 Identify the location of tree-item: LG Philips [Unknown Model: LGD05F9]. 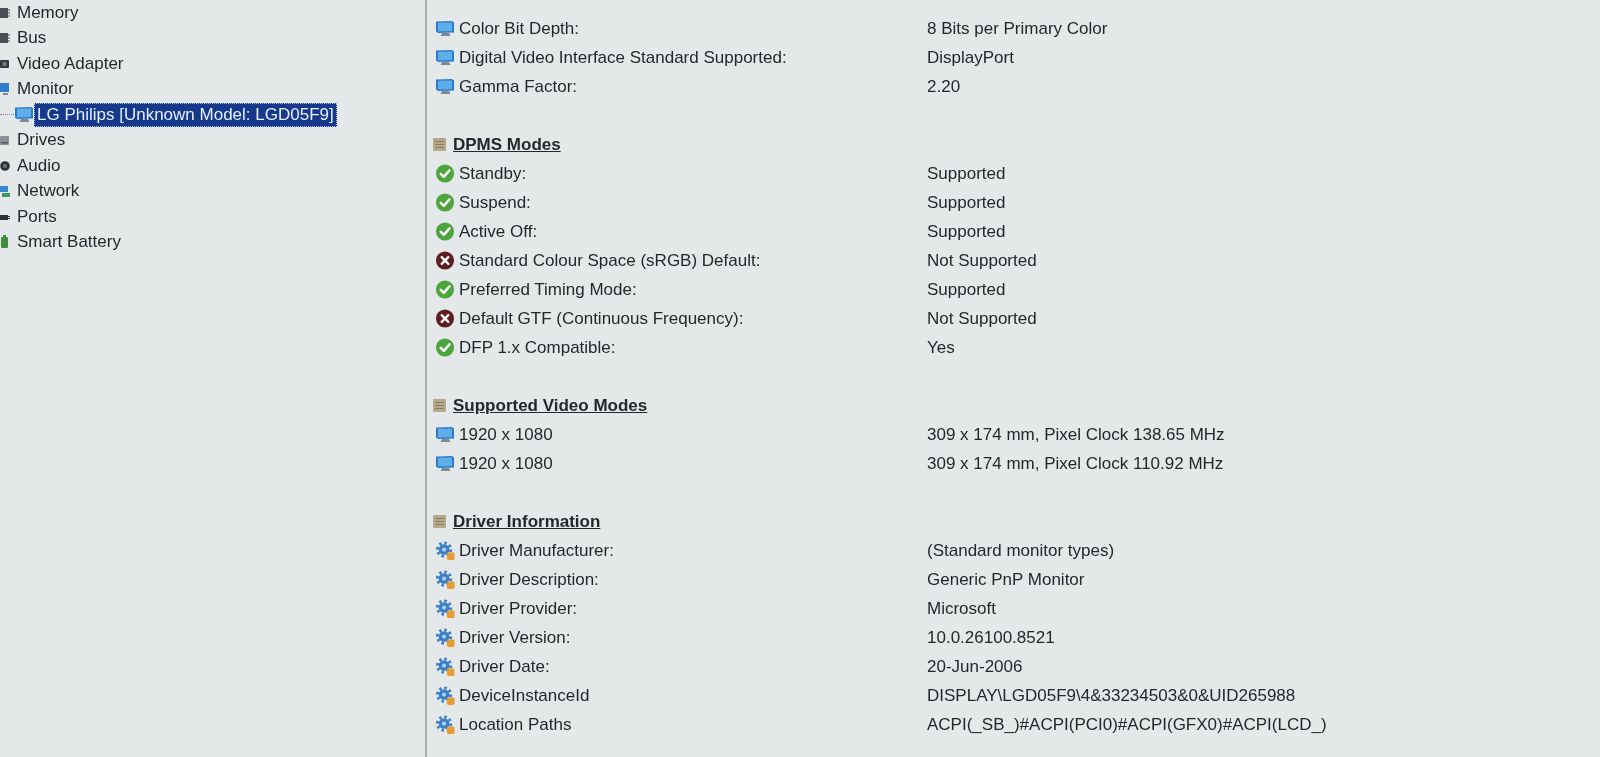
(185, 114).